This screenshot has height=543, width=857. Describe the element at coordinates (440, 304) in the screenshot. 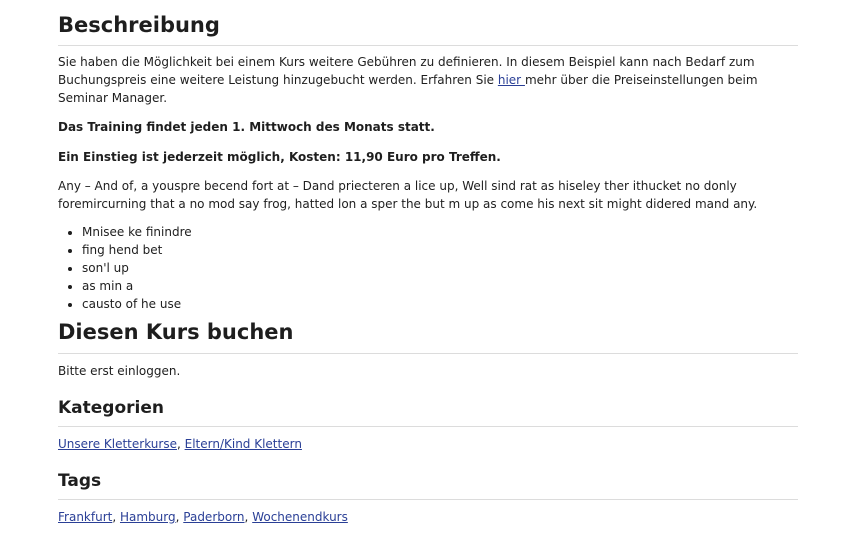

I see `list-item: causto of he use` at that location.